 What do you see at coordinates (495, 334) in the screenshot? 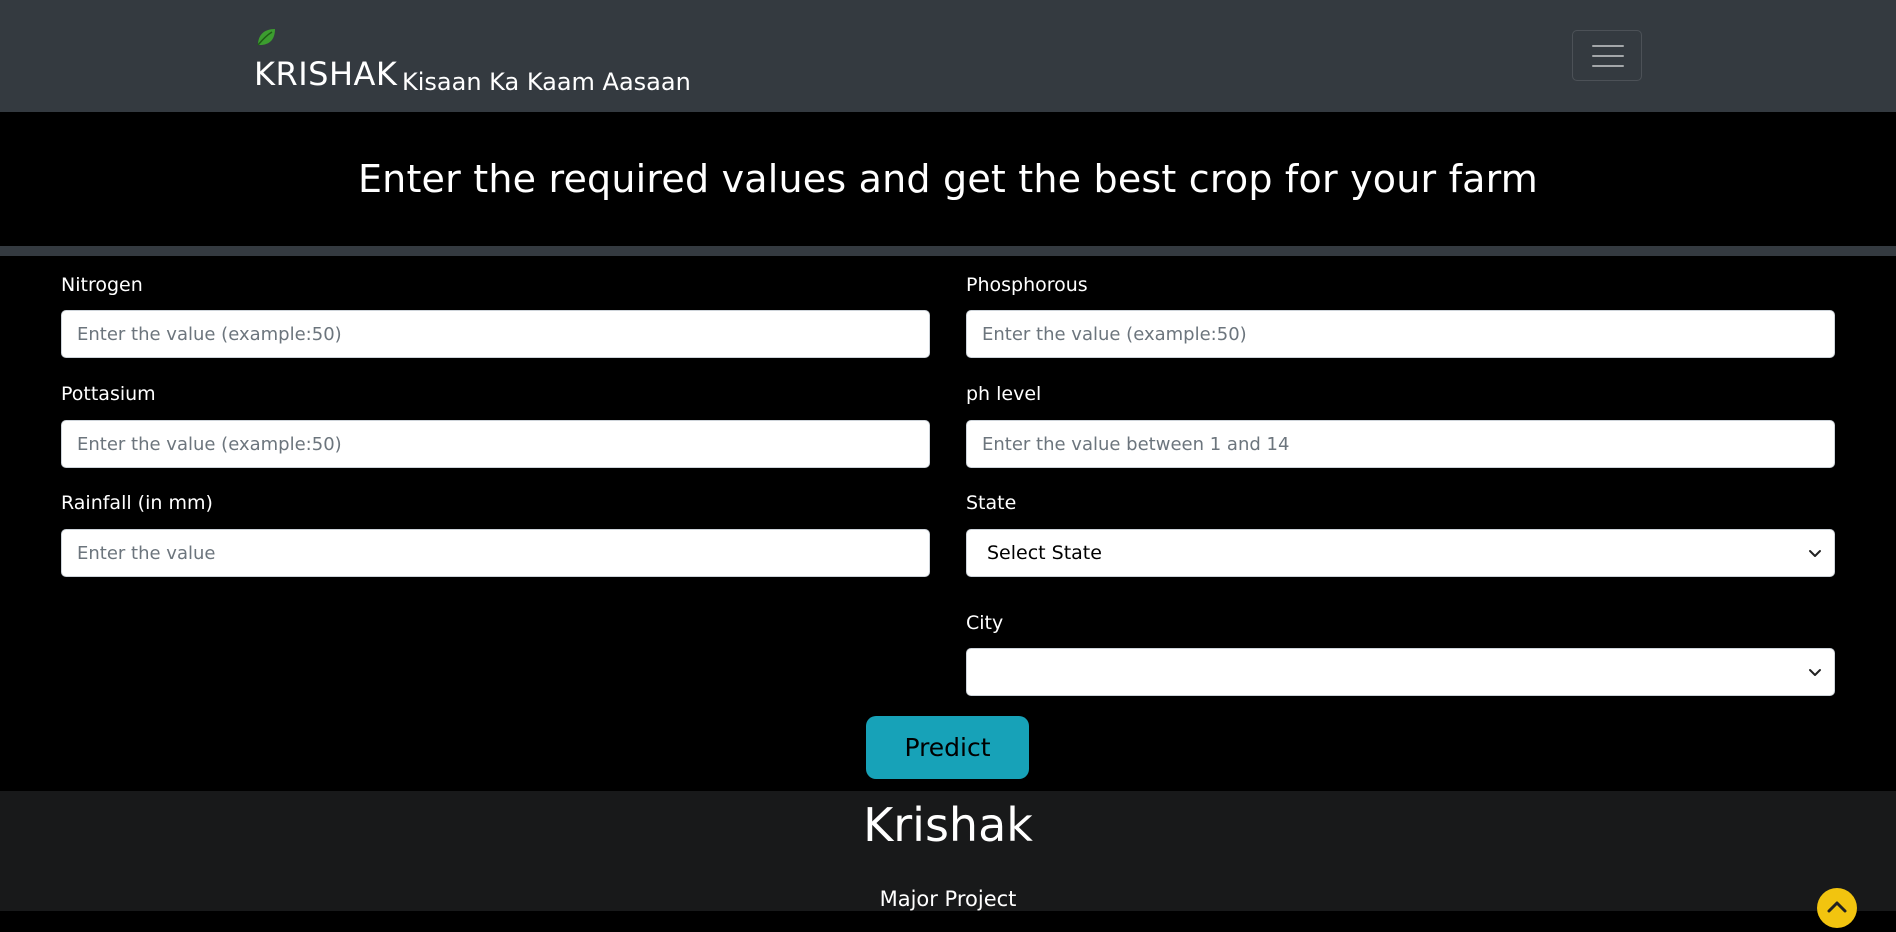
I see `nitrogen-input` at bounding box center [495, 334].